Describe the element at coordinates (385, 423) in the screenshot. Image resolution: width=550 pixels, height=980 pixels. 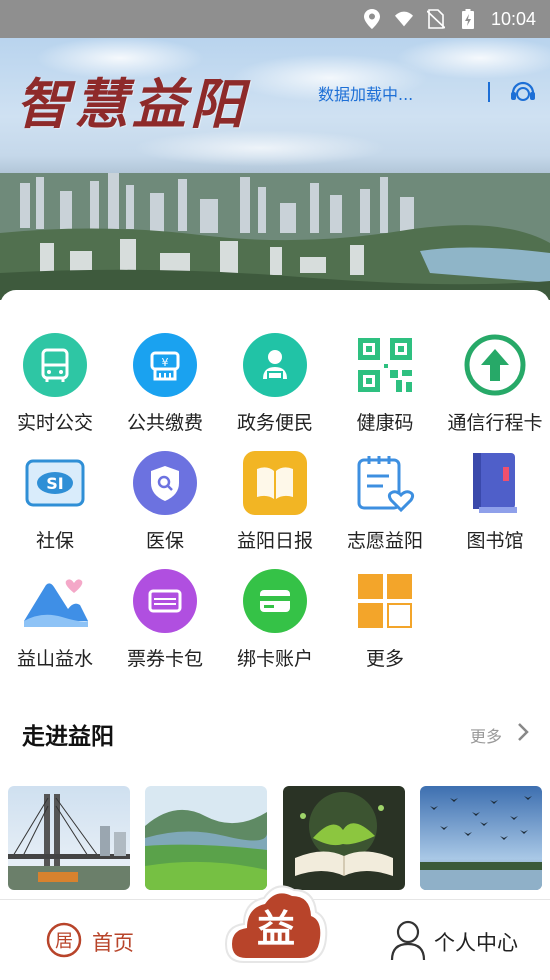
I see `service-label: 健康码` at that location.